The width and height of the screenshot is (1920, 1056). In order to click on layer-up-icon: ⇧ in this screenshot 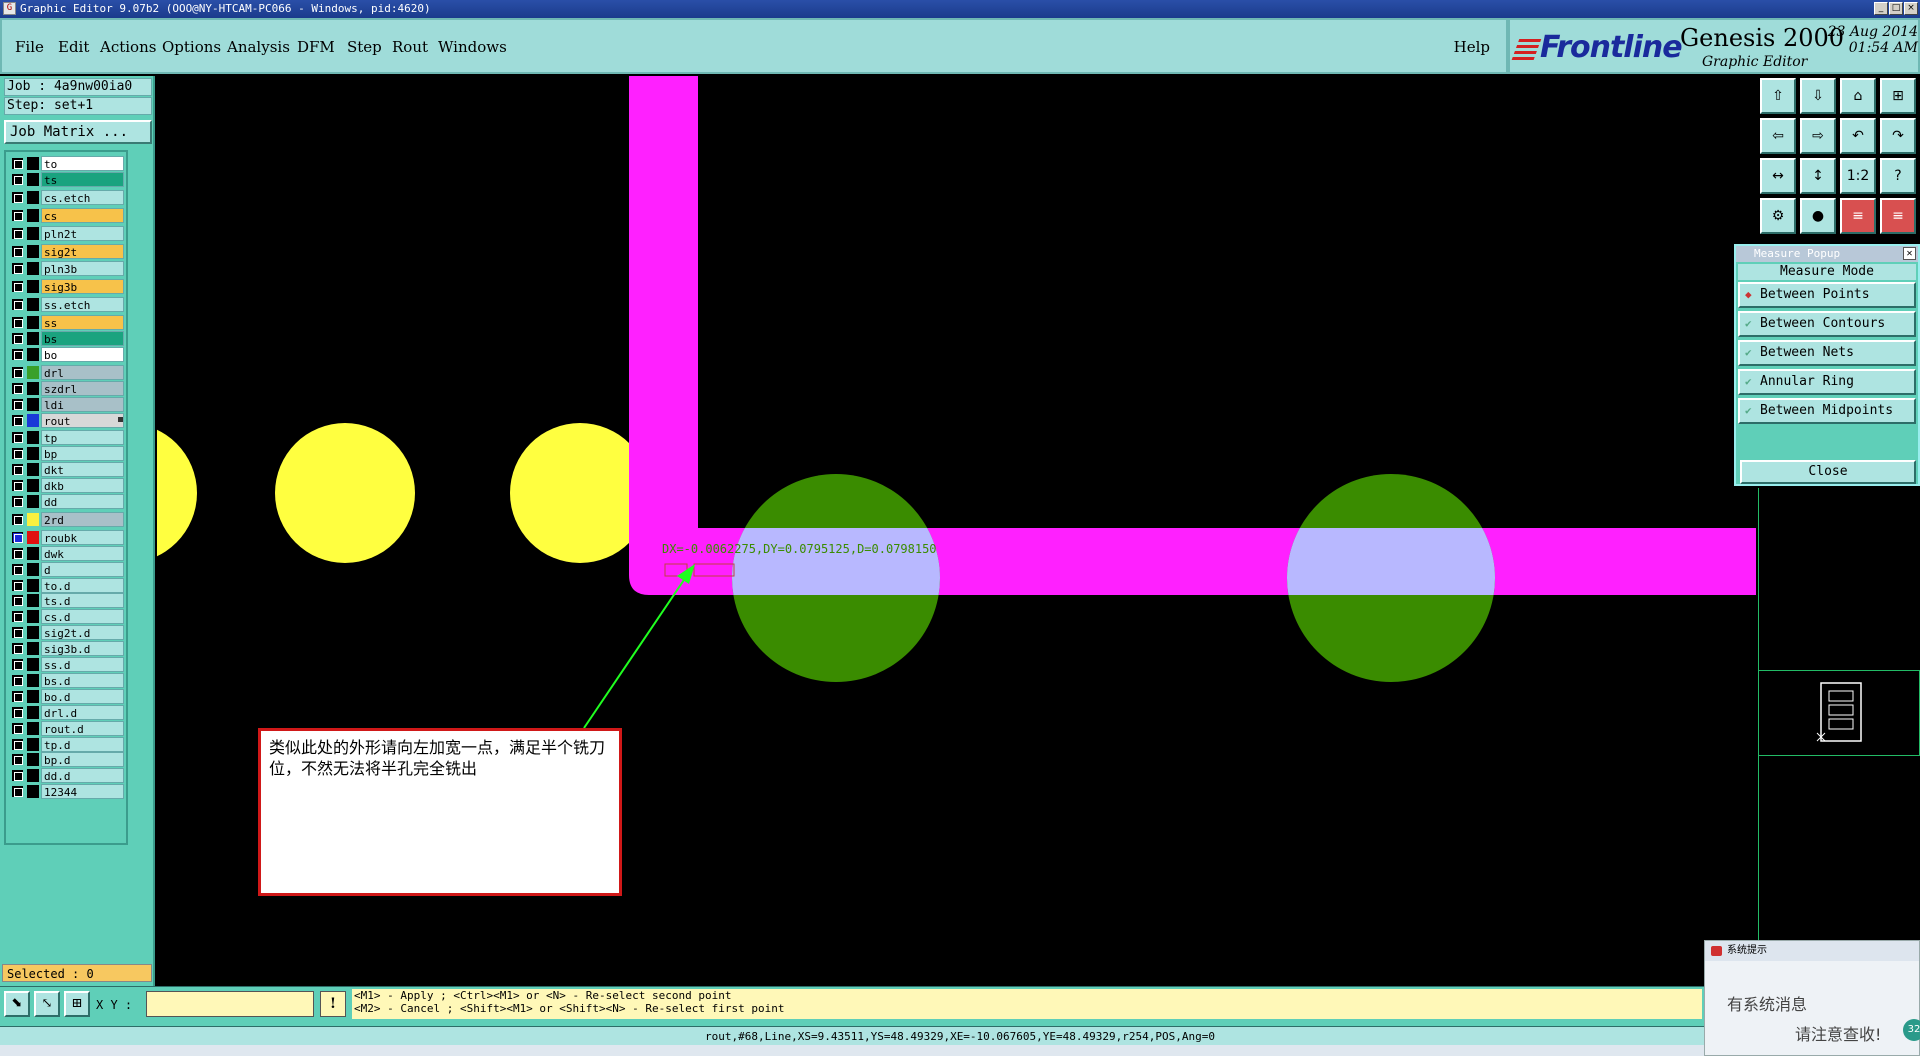, I will do `click(1778, 96)`.